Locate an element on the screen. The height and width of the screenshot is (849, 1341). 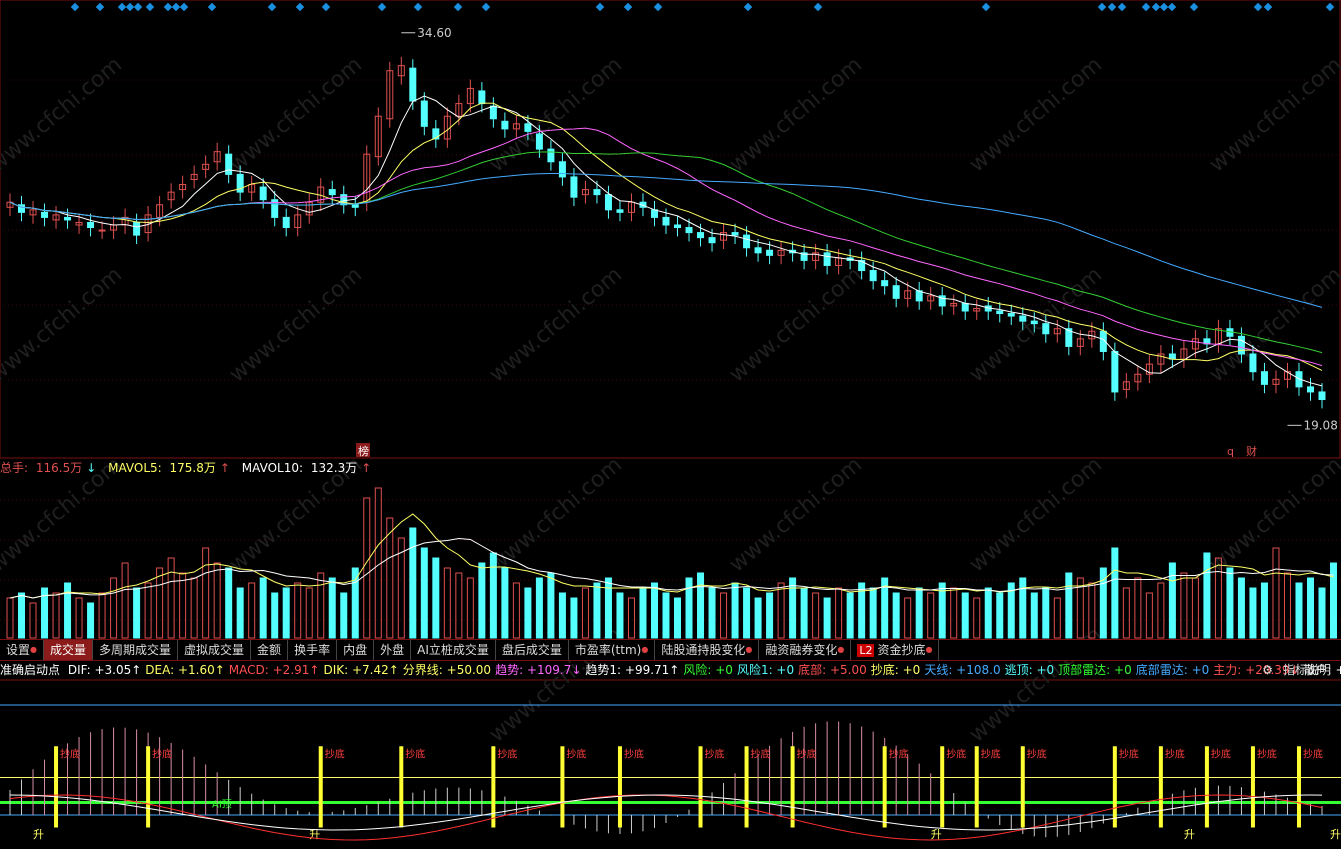
indicator-help-button: 指标说明 is located at coordinates (1307, 670).